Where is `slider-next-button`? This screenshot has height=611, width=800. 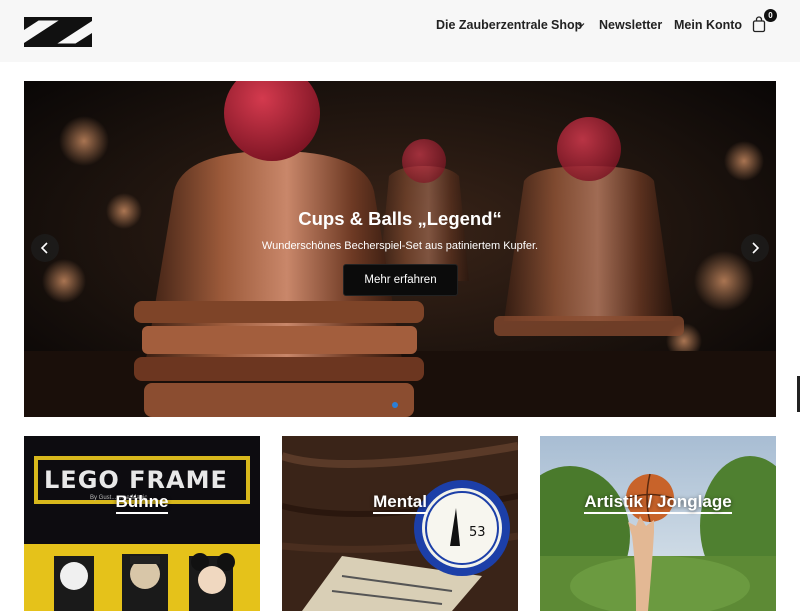 slider-next-button is located at coordinates (755, 248).